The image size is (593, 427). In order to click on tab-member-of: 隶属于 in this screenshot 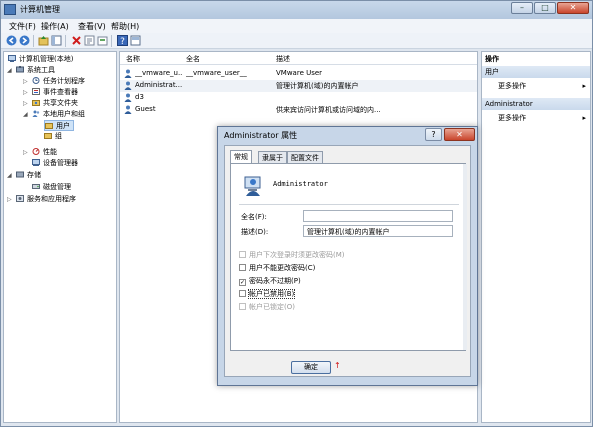, I will do `click(272, 157)`.